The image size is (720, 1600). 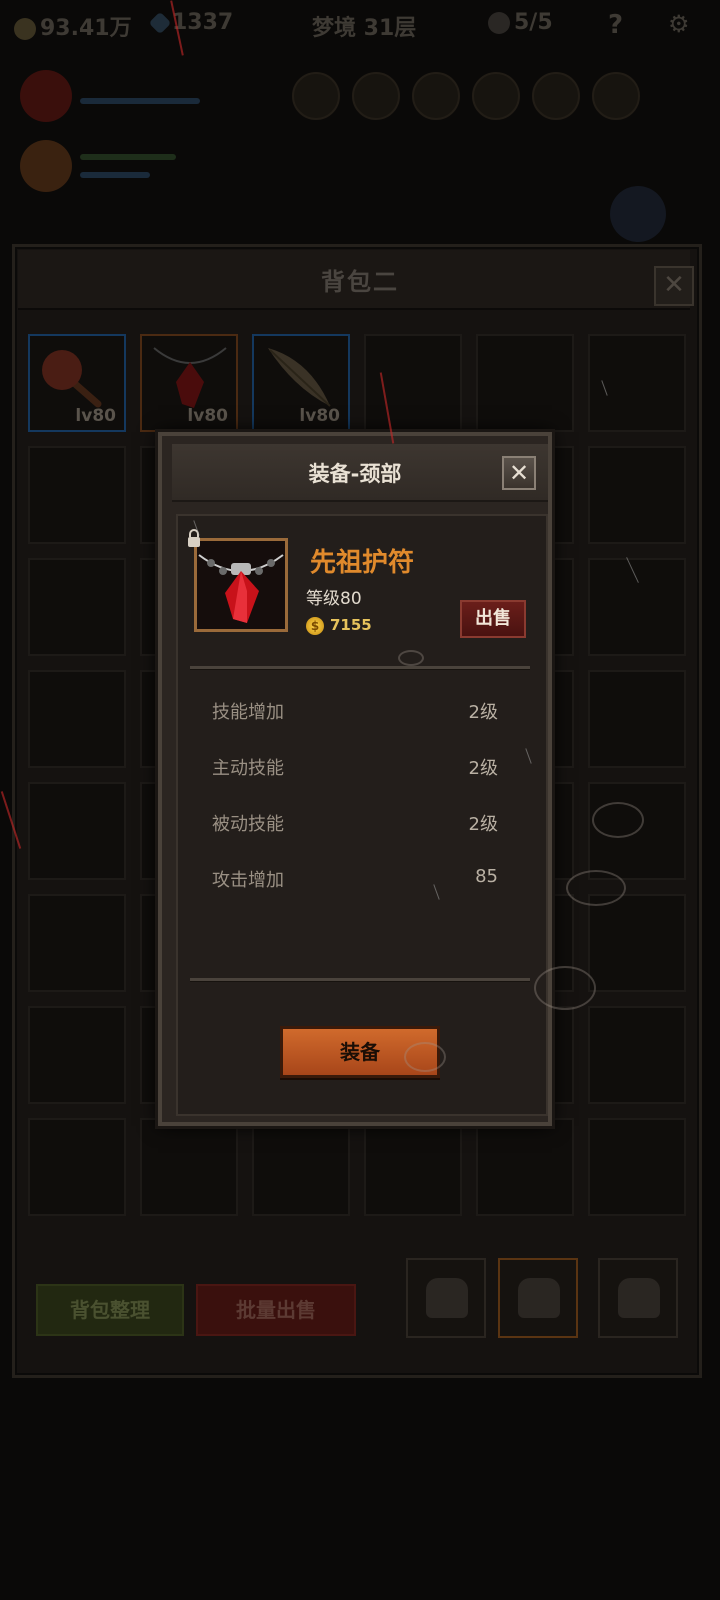 What do you see at coordinates (519, 473) in the screenshot?
I see `dialog-close-button: ✕` at bounding box center [519, 473].